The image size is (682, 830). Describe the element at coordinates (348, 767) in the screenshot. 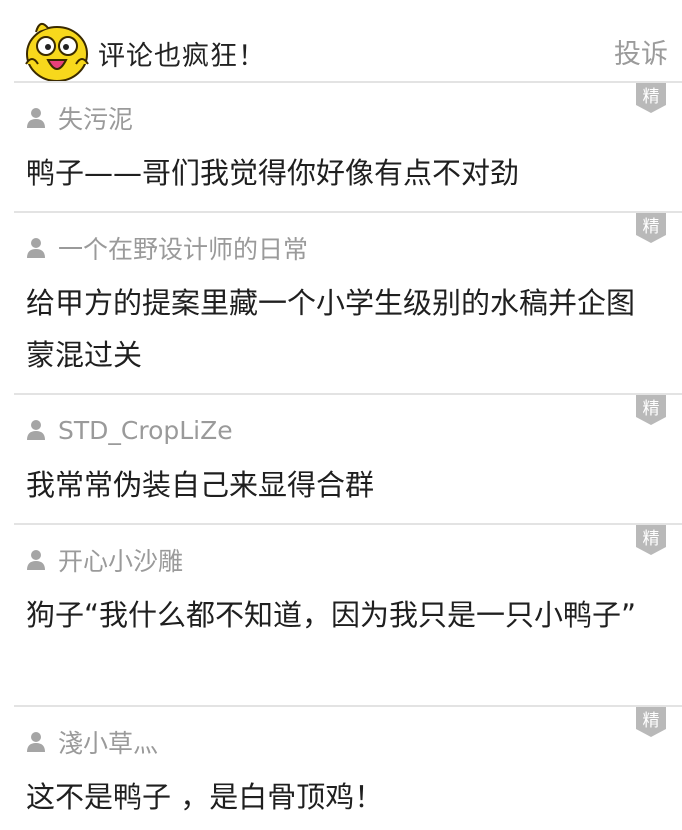

I see `list-item: 精 淺小草灬 这不是鸭子 ，是白骨顶鸡！` at that location.